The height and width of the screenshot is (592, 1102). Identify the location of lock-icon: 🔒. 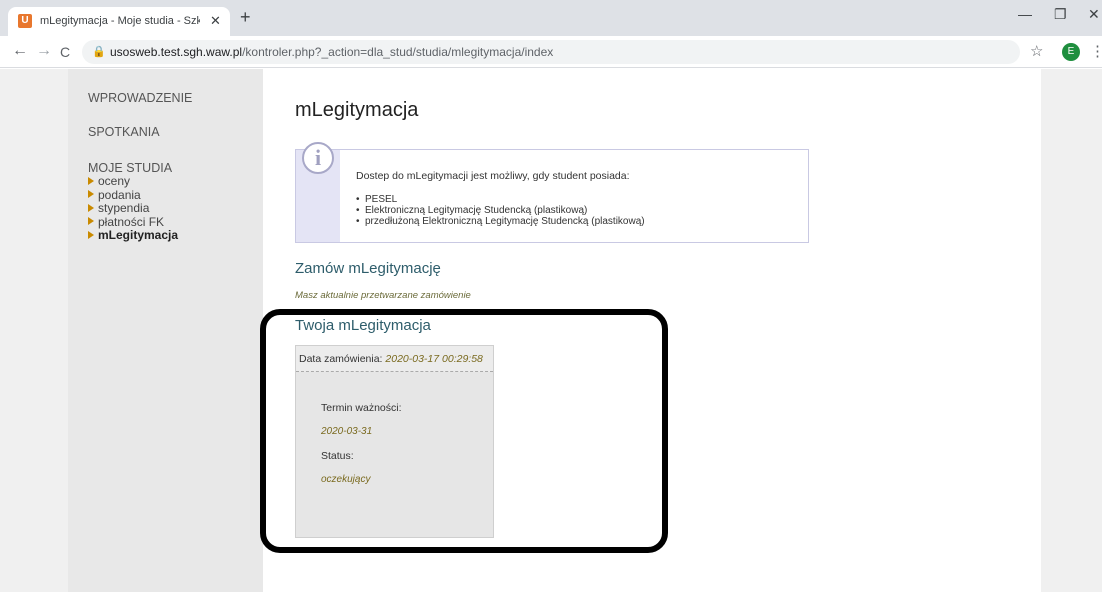
(99, 51).